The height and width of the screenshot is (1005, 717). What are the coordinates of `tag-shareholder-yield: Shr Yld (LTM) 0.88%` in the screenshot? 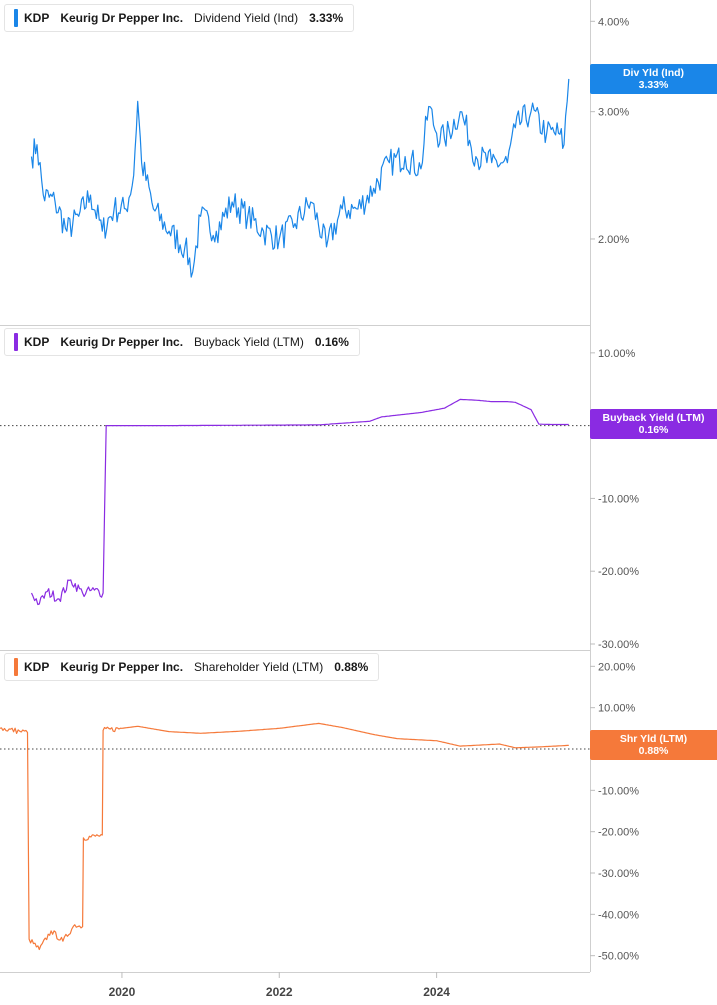 It's located at (653, 745).